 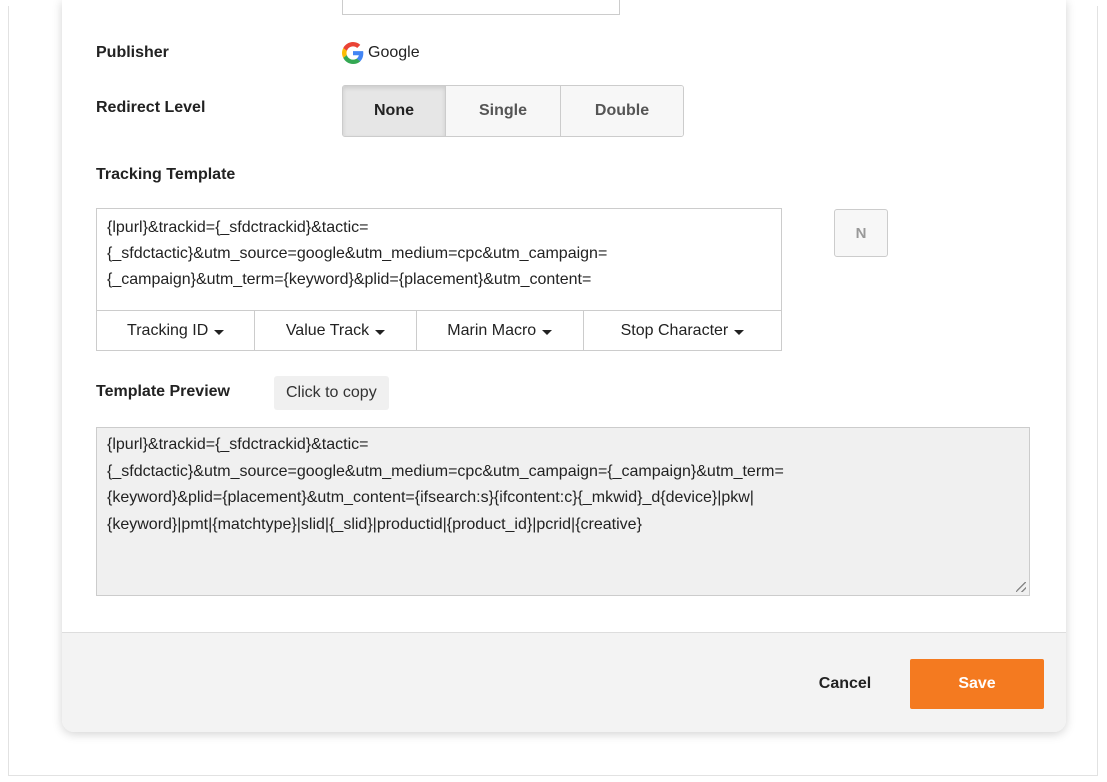 I want to click on redirect-double-button: Double, so click(x=622, y=111).